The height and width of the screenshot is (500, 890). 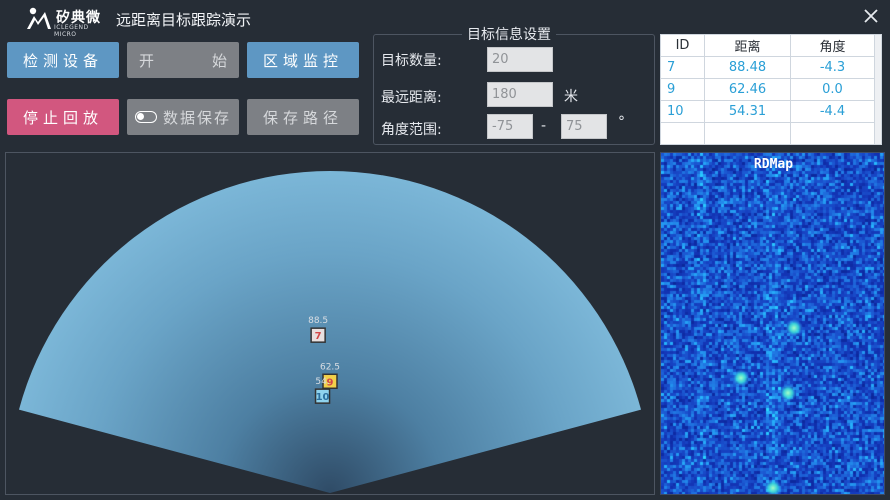 I want to click on save-data-label: 数据保存, so click(x=196, y=118).